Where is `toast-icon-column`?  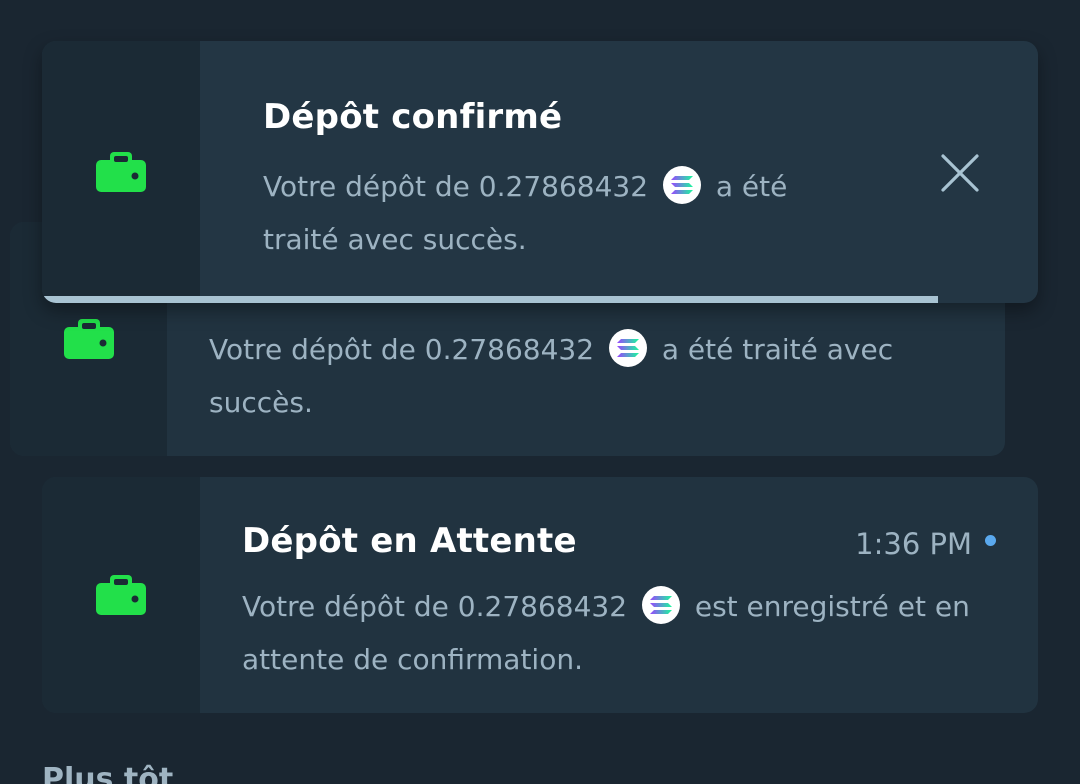 toast-icon-column is located at coordinates (121, 172).